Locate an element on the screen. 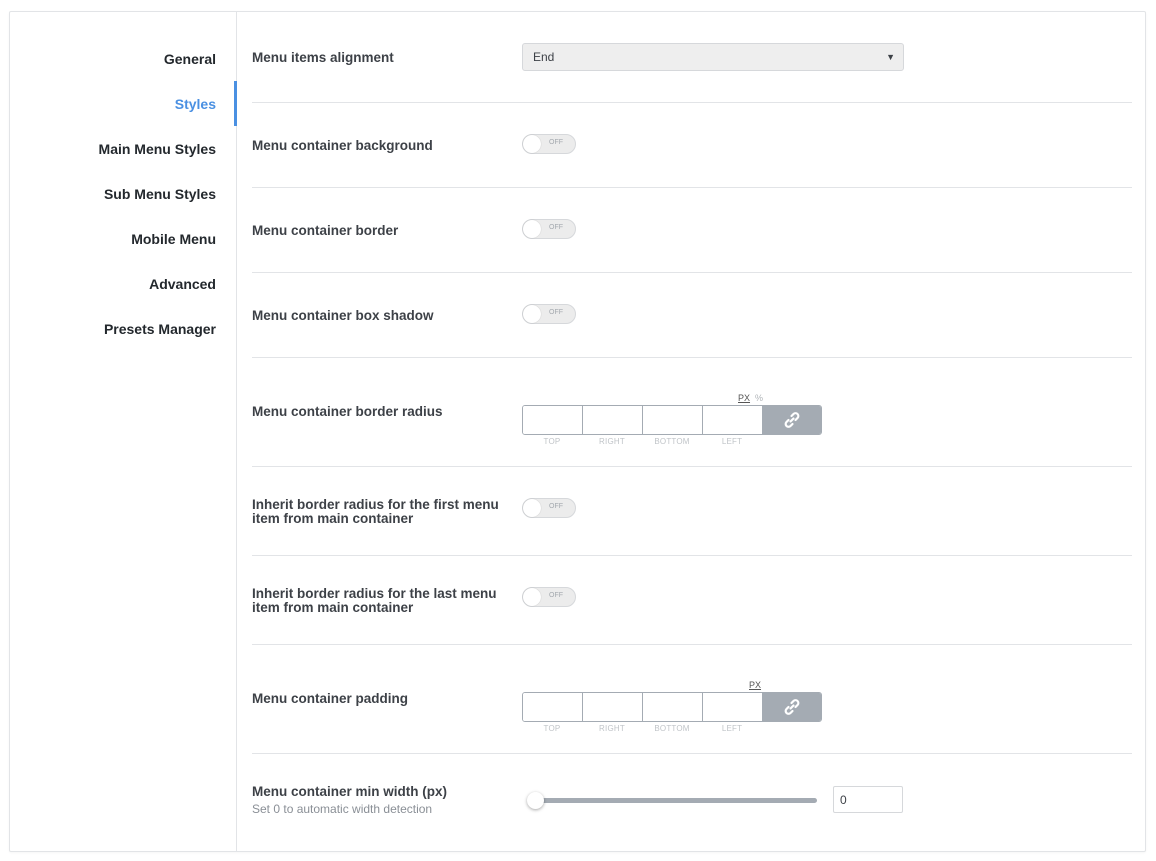  padding-right-input is located at coordinates (613, 707).